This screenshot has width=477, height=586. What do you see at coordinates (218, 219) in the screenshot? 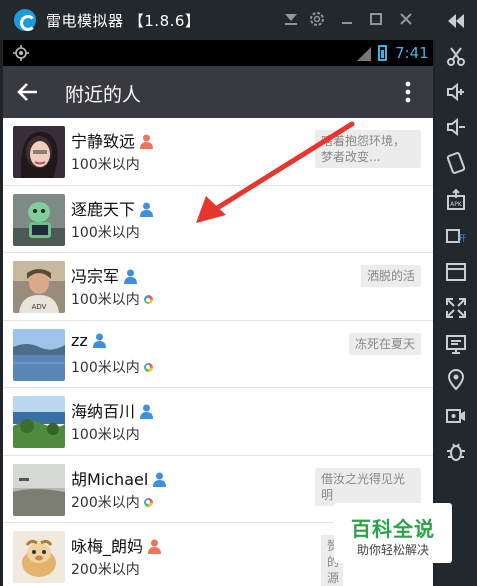
I see `list-item: 逐鹿天下 100米以内` at bounding box center [218, 219].